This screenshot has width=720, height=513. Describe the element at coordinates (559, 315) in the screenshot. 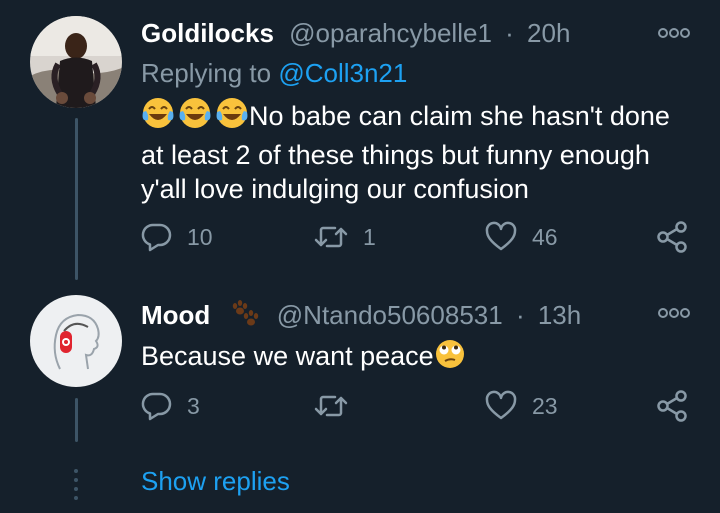

I see `timestamp: 13h` at that location.